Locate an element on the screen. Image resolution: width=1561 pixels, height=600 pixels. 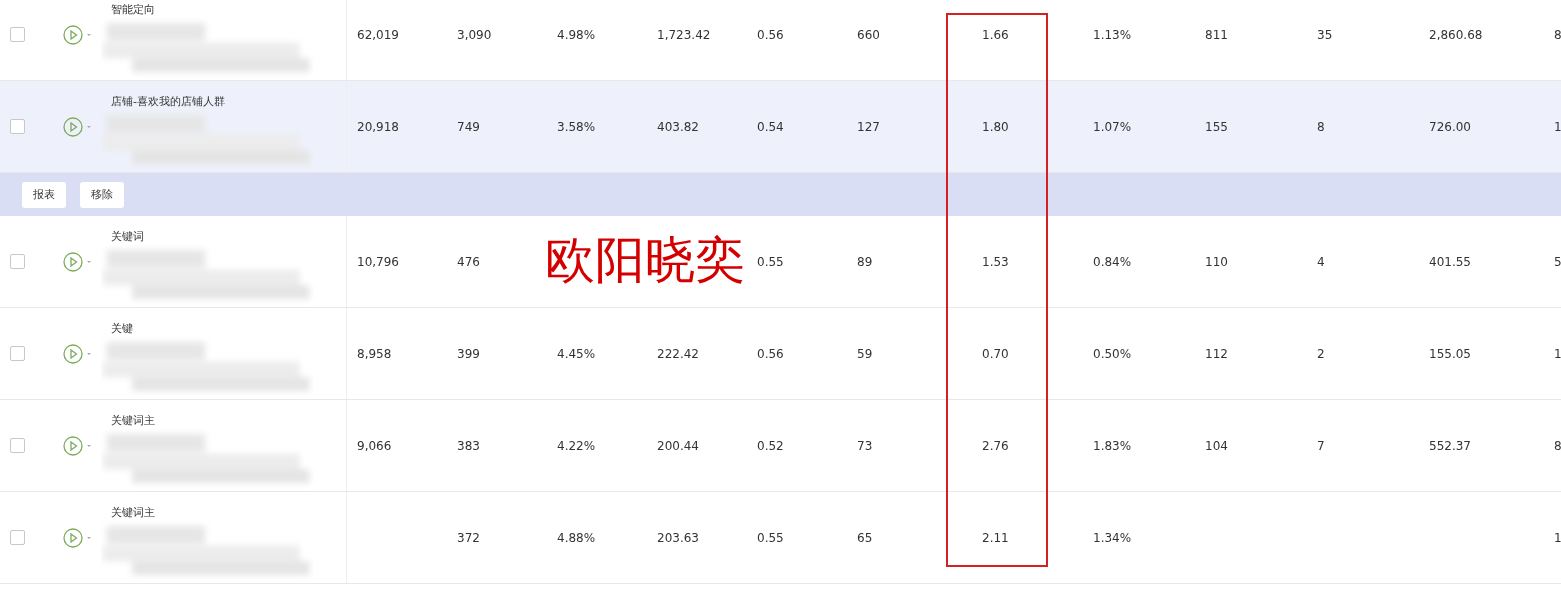
table-cell: 155 is located at coordinates (1216, 126).